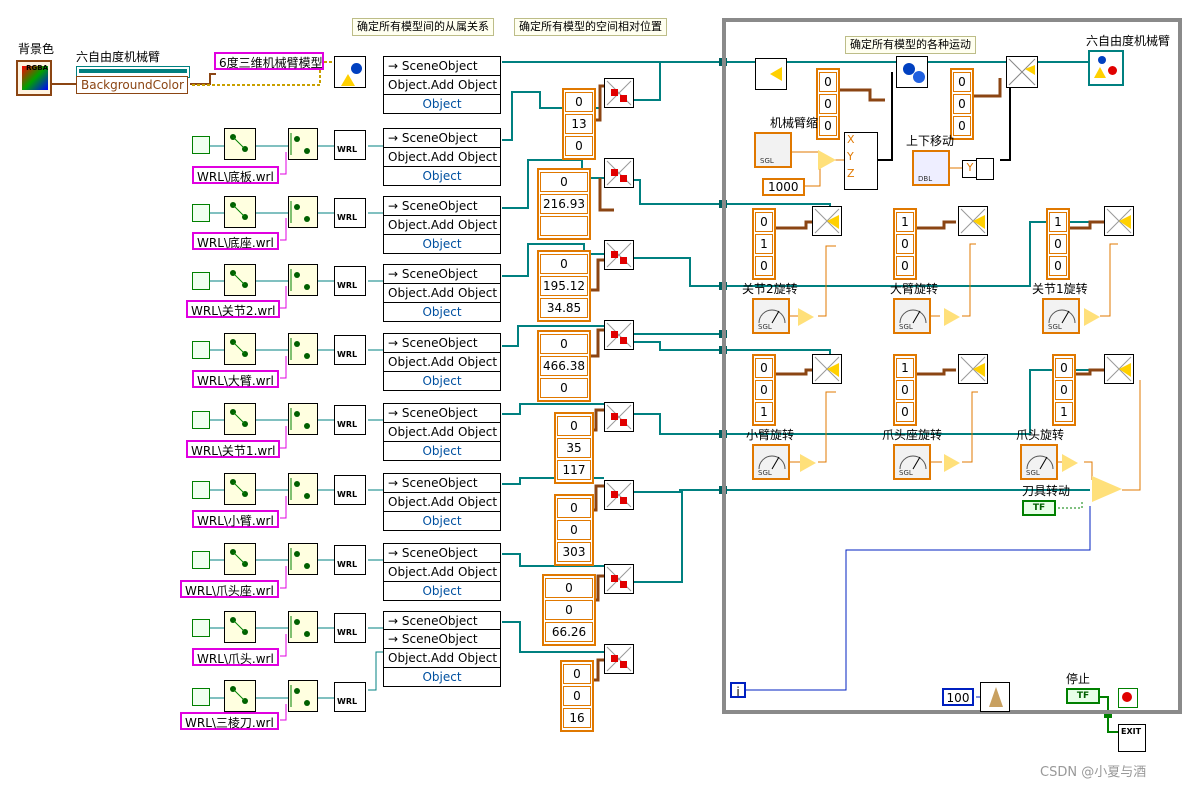  Describe the element at coordinates (233, 309) in the screenshot. I see `wrl-file-path: WRL\关节2.wrl` at that location.